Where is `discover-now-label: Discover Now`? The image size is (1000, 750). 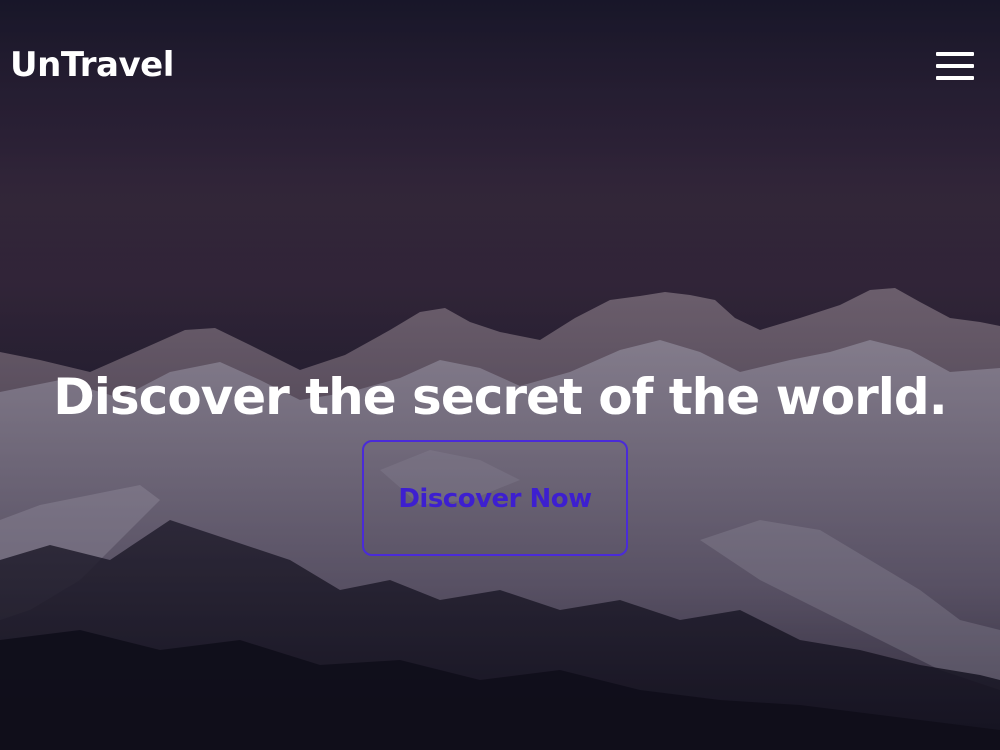 discover-now-label: Discover Now is located at coordinates (495, 499).